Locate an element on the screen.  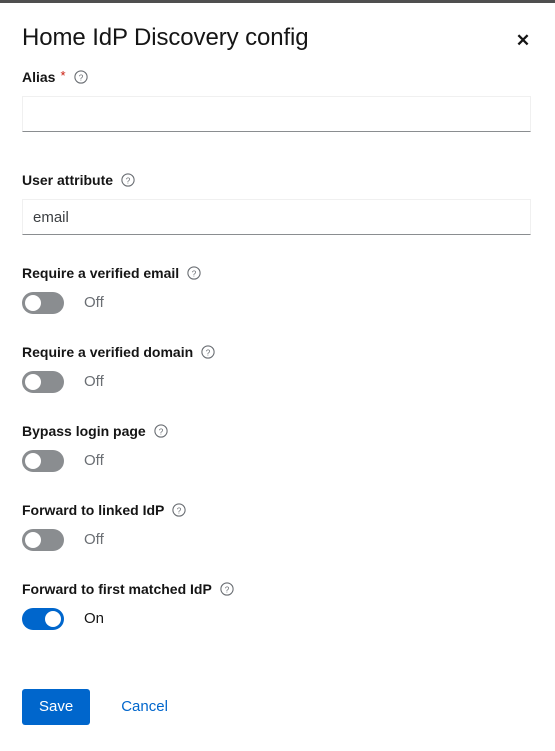
alias-label: Alias is located at coordinates (39, 77).